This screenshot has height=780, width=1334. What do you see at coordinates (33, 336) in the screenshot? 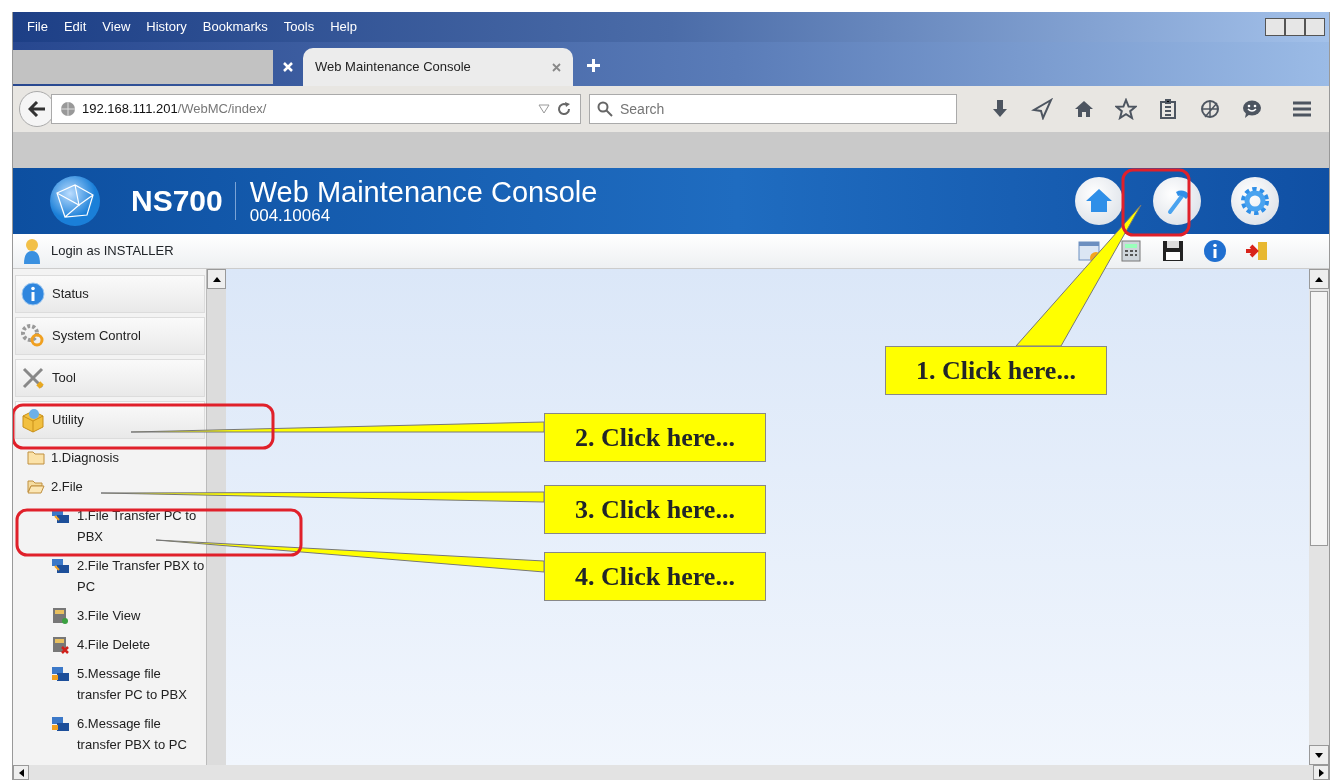
I see `gears-icon` at bounding box center [33, 336].